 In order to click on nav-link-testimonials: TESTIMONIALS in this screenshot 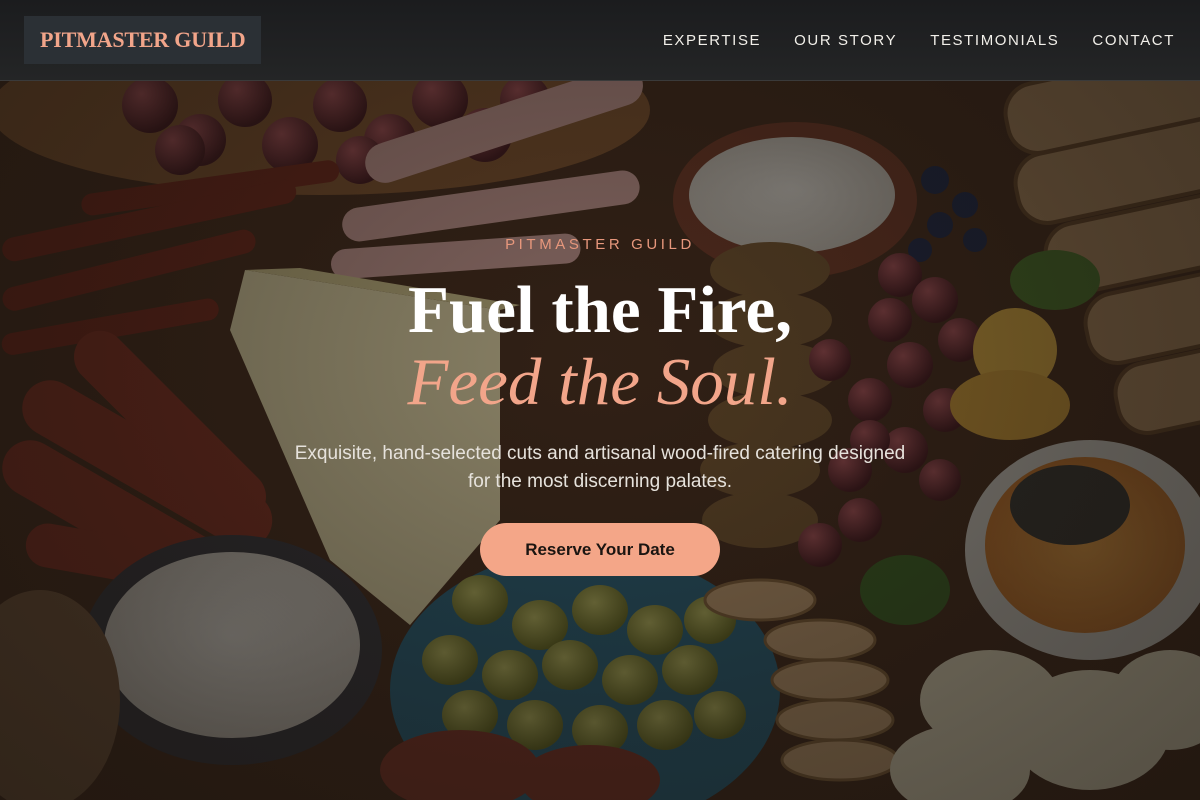, I will do `click(994, 40)`.